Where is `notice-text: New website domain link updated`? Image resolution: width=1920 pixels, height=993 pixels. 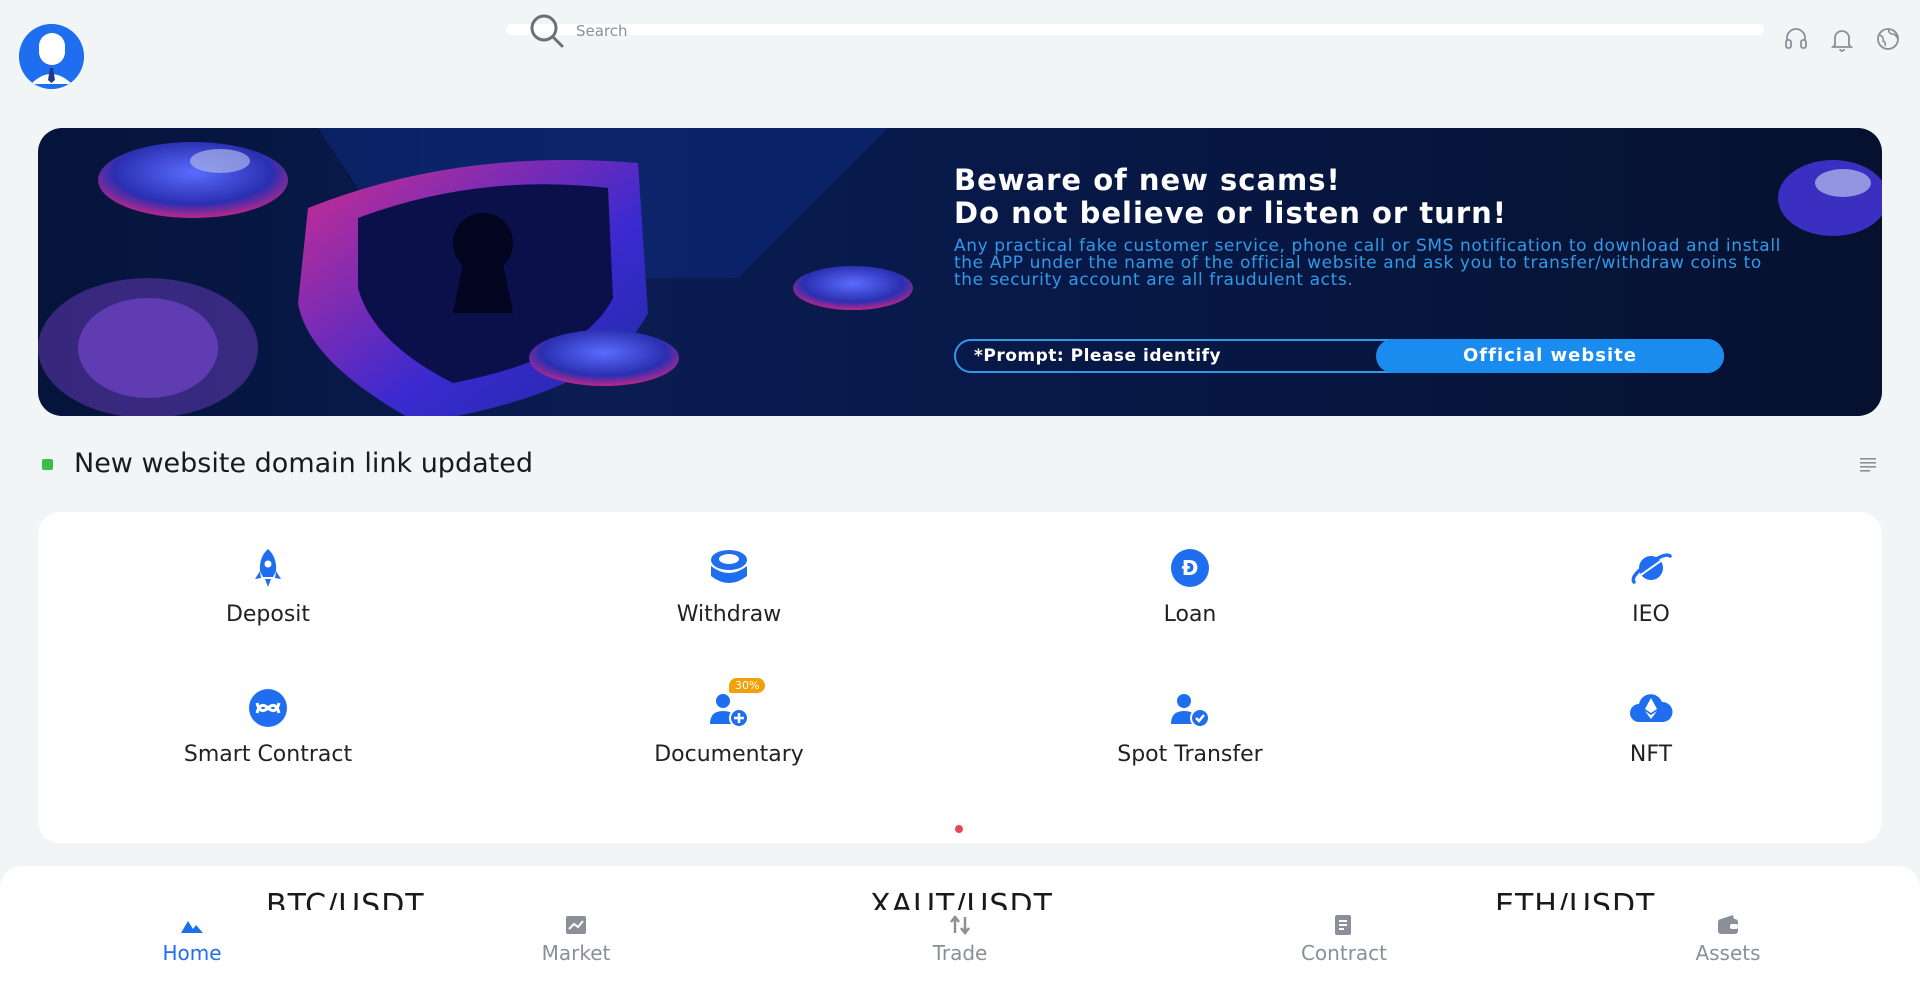
notice-text: New website domain link updated is located at coordinates (303, 463).